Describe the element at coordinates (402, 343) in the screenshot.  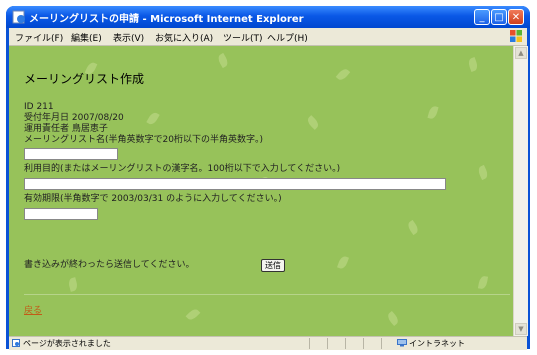
I see `intranet-zone-icon` at that location.